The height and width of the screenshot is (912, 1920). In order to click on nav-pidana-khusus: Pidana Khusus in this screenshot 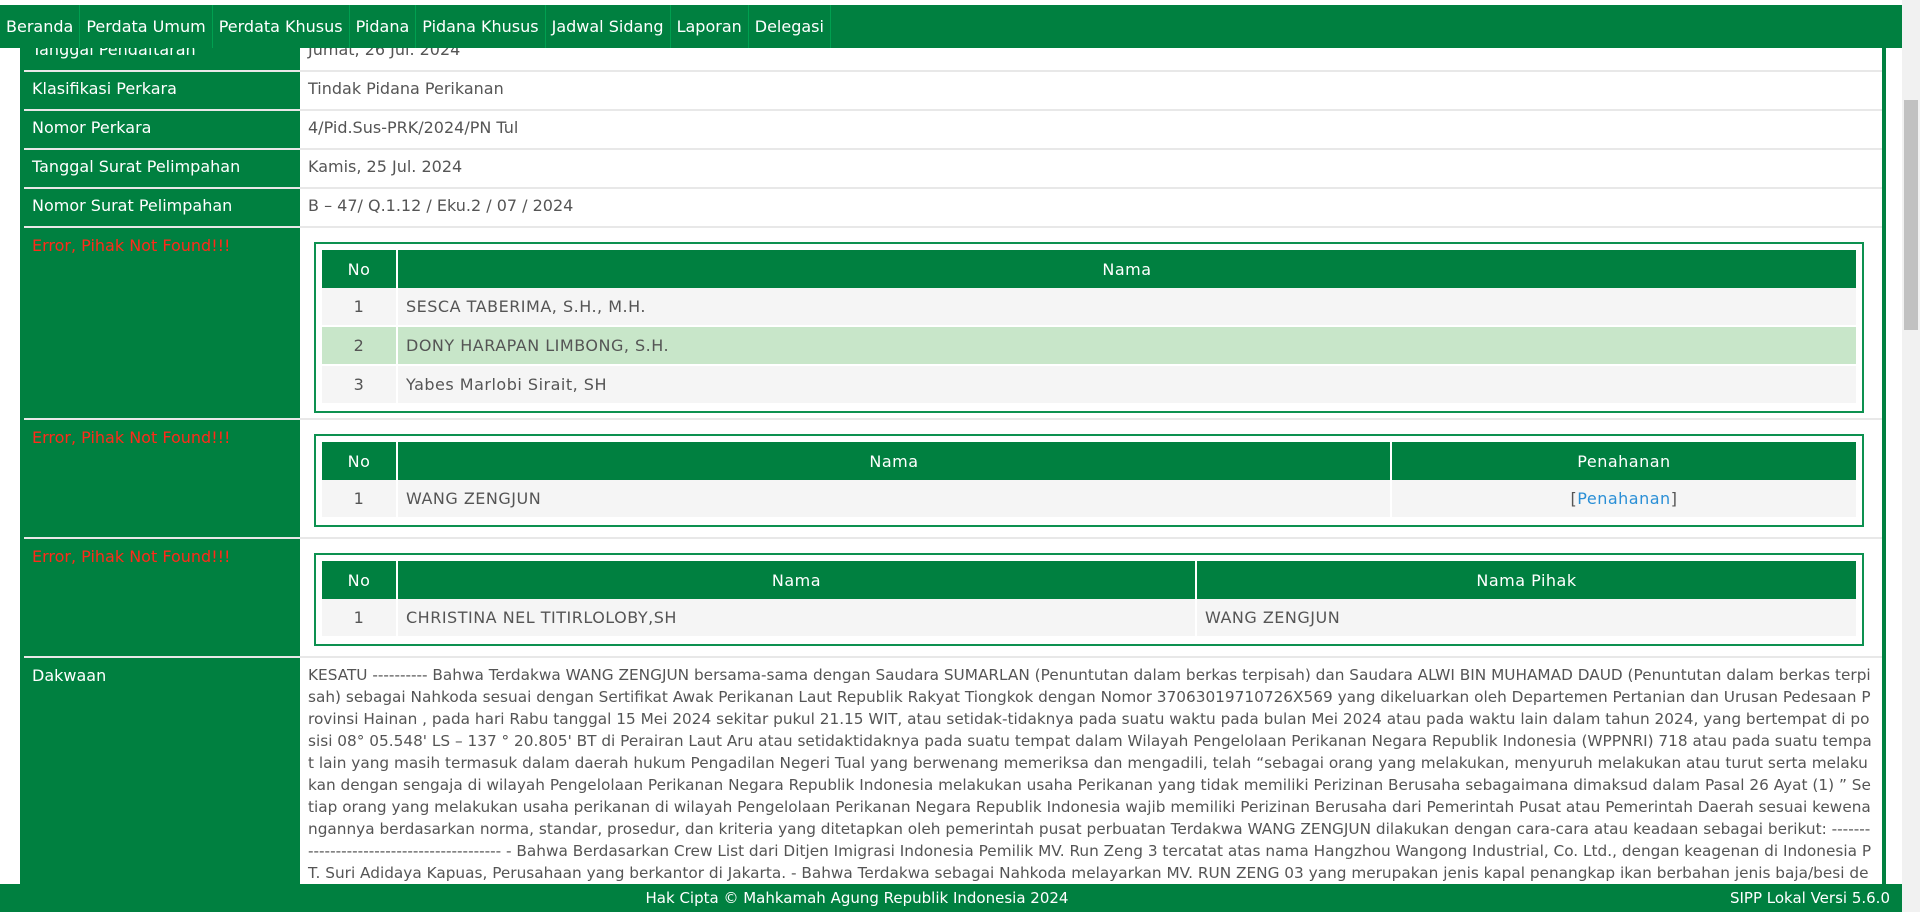, I will do `click(481, 26)`.